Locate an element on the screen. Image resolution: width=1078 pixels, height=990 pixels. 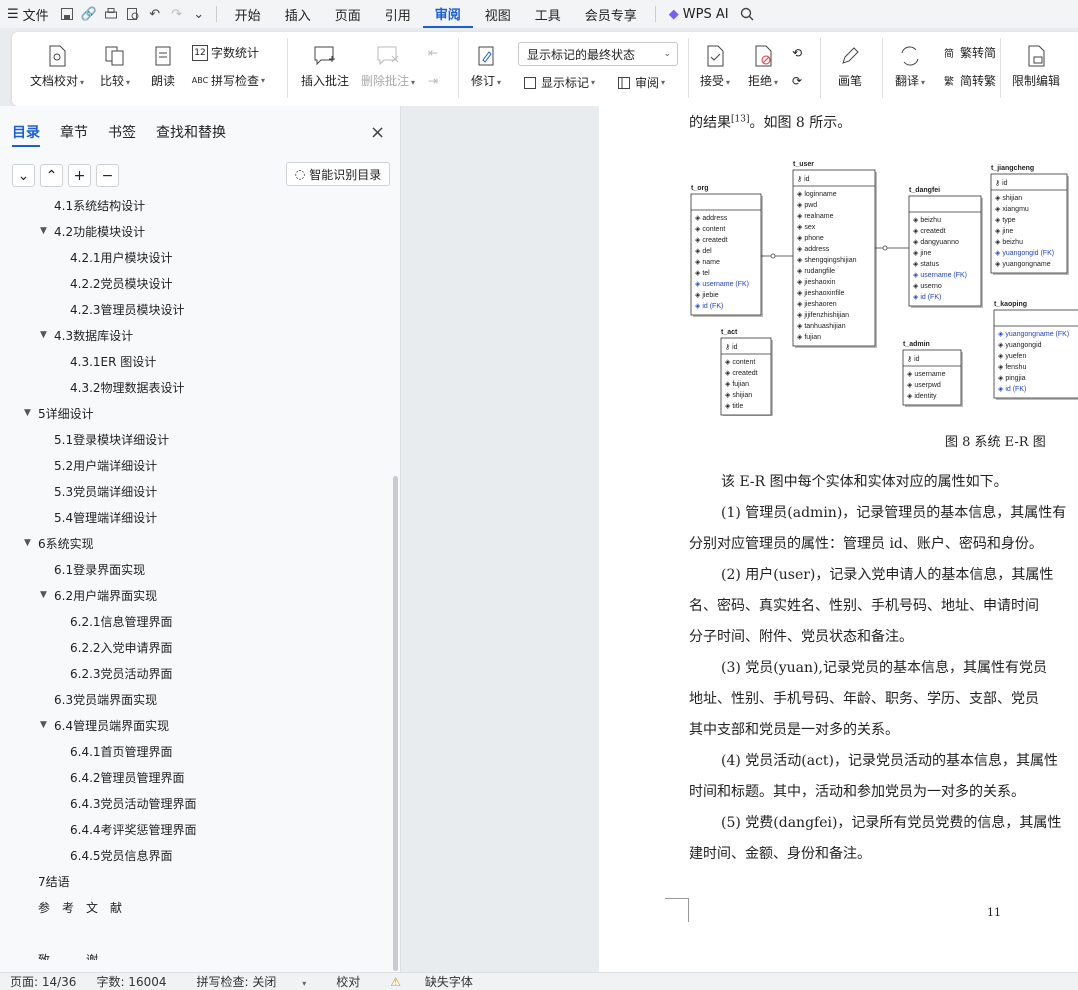
next-change-icon: ⟳ is located at coordinates (797, 81).